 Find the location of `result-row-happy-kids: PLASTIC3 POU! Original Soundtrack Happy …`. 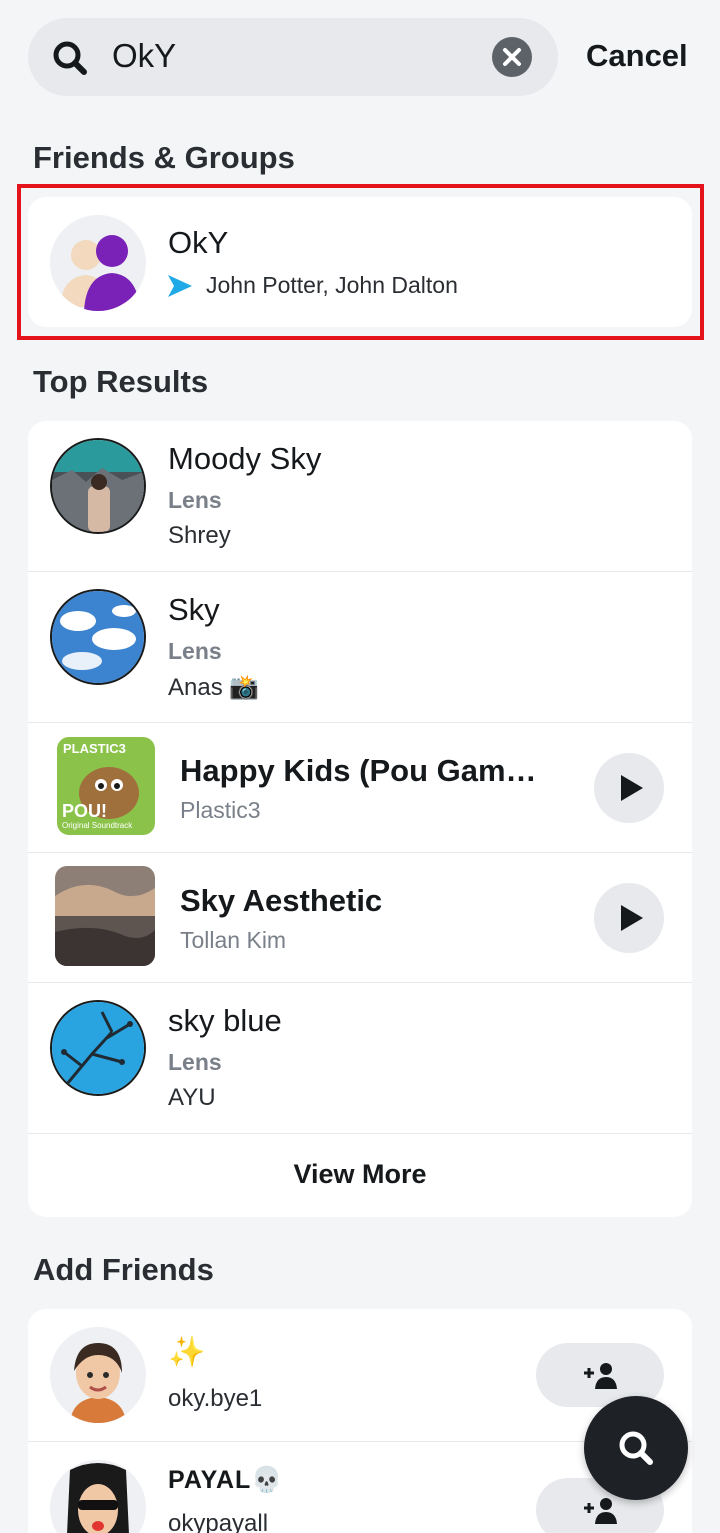

result-row-happy-kids: PLASTIC3 POU! Original Soundtrack Happy … is located at coordinates (360, 788).